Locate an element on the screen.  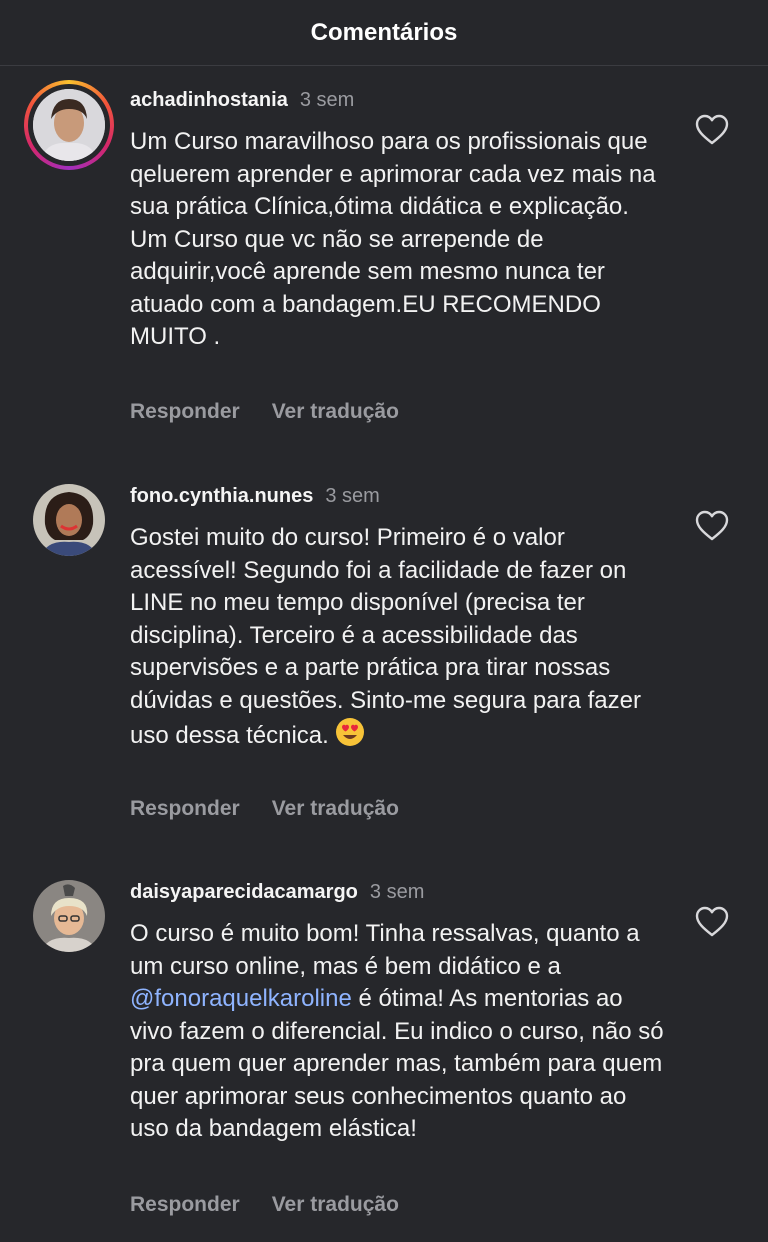
story-ring is located at coordinates (69, 125).